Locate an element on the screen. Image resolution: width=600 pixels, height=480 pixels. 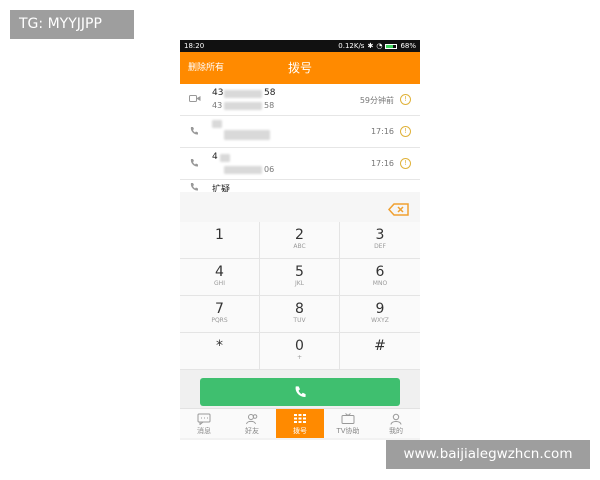
key-digit: # is located at coordinates (380, 346).